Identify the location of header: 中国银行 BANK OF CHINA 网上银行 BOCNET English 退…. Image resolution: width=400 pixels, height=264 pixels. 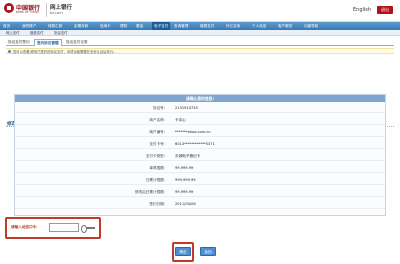
(200, 11).